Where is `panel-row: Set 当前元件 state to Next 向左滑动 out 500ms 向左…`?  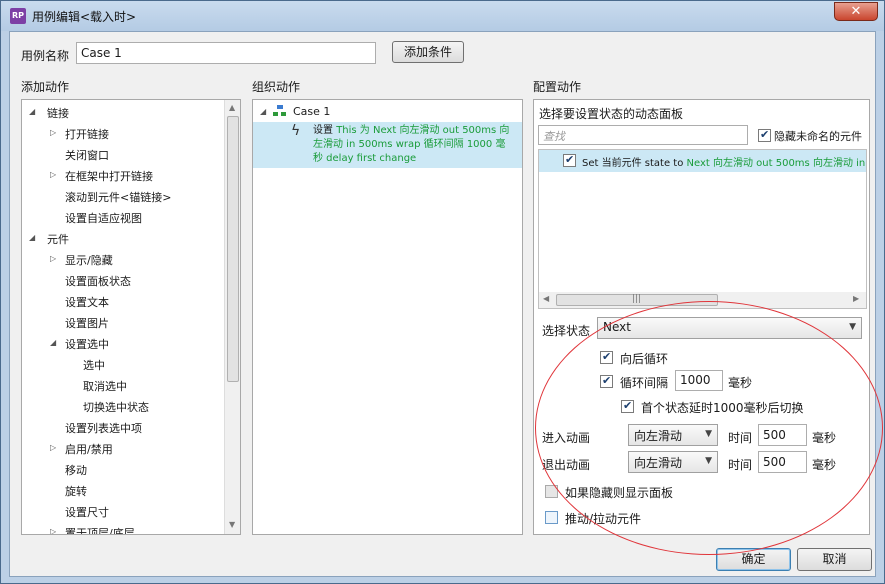
panel-row: Set 当前元件 state to Next 向左滑动 out 500ms 向左… is located at coordinates (702, 161).